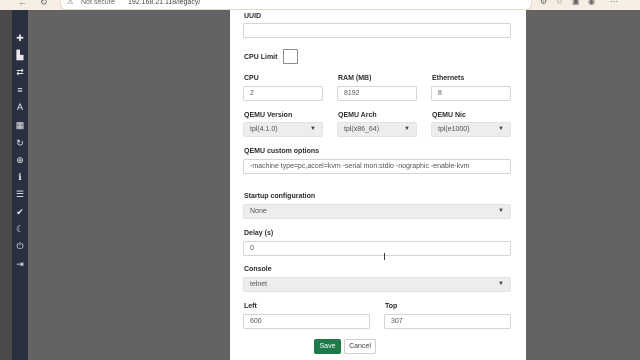 This screenshot has height=360, width=640. I want to click on check-circle-icon: ✔, so click(20, 212).